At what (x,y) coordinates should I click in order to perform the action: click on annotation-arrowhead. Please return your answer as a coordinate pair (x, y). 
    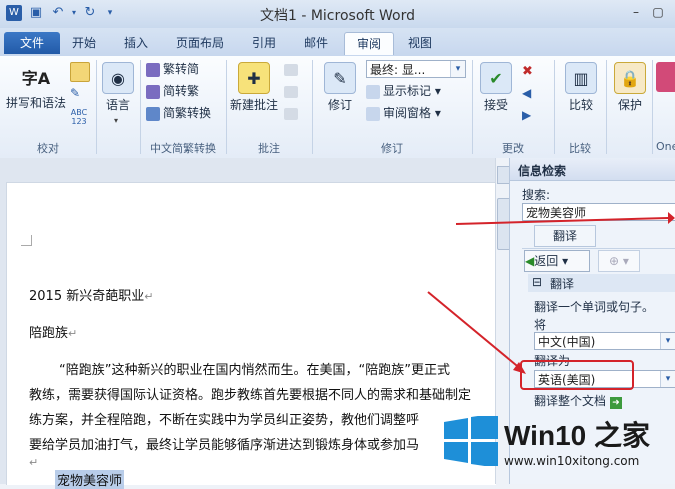
    Looking at the image, I should click on (671, 218).